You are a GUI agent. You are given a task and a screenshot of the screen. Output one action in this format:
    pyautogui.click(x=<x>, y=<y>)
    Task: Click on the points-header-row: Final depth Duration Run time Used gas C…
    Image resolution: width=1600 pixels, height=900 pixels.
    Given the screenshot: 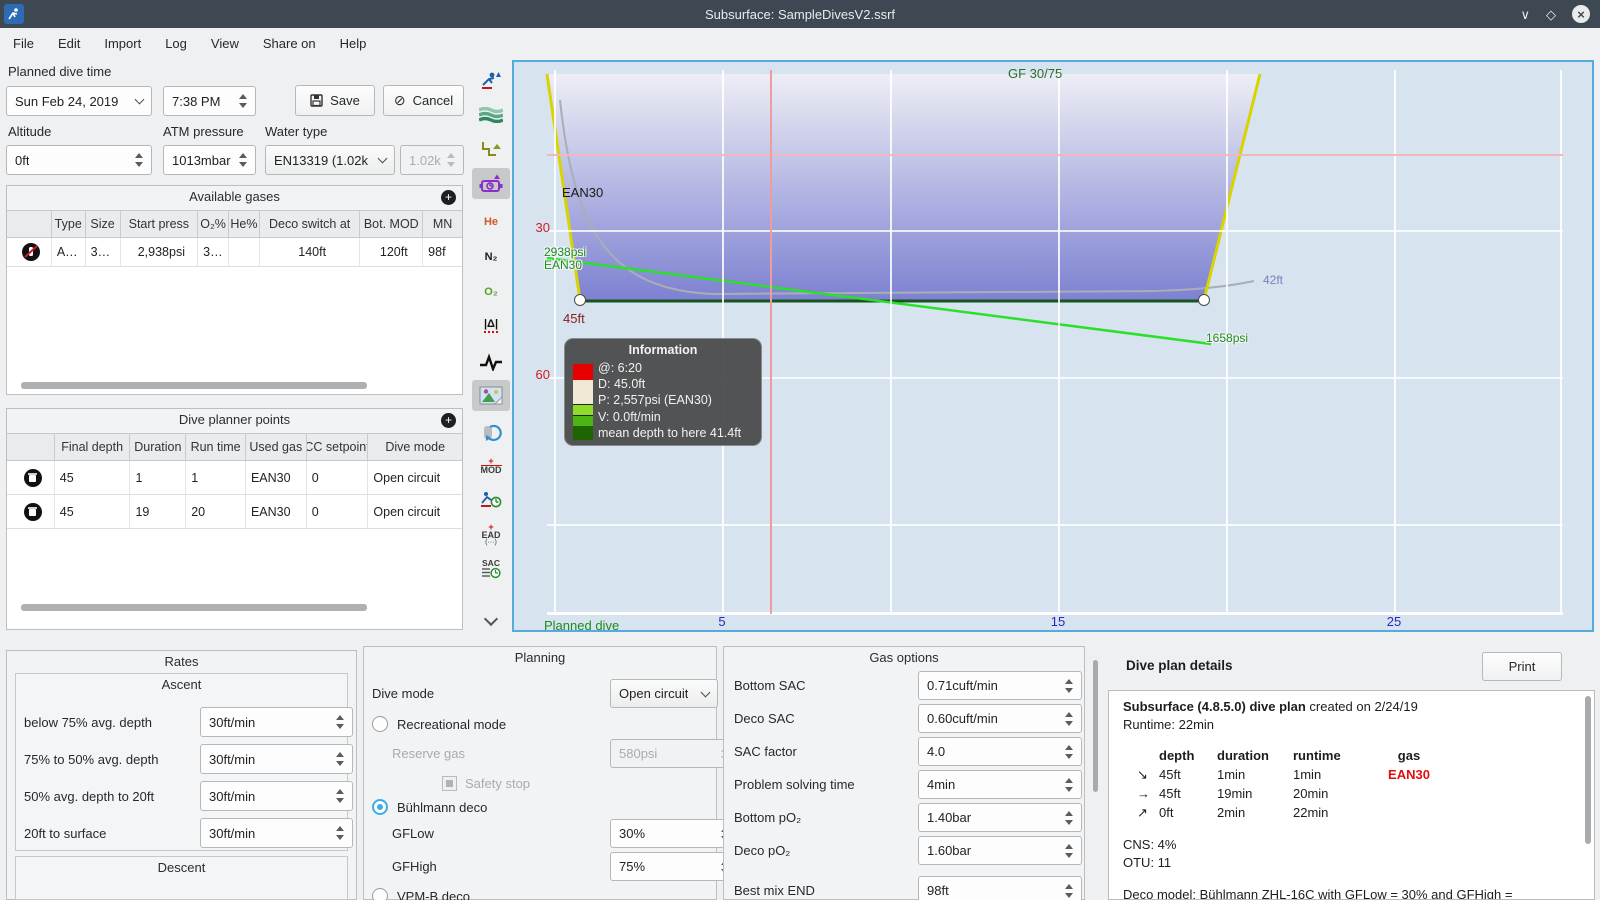 What is the action you would take?
    pyautogui.click(x=234, y=447)
    